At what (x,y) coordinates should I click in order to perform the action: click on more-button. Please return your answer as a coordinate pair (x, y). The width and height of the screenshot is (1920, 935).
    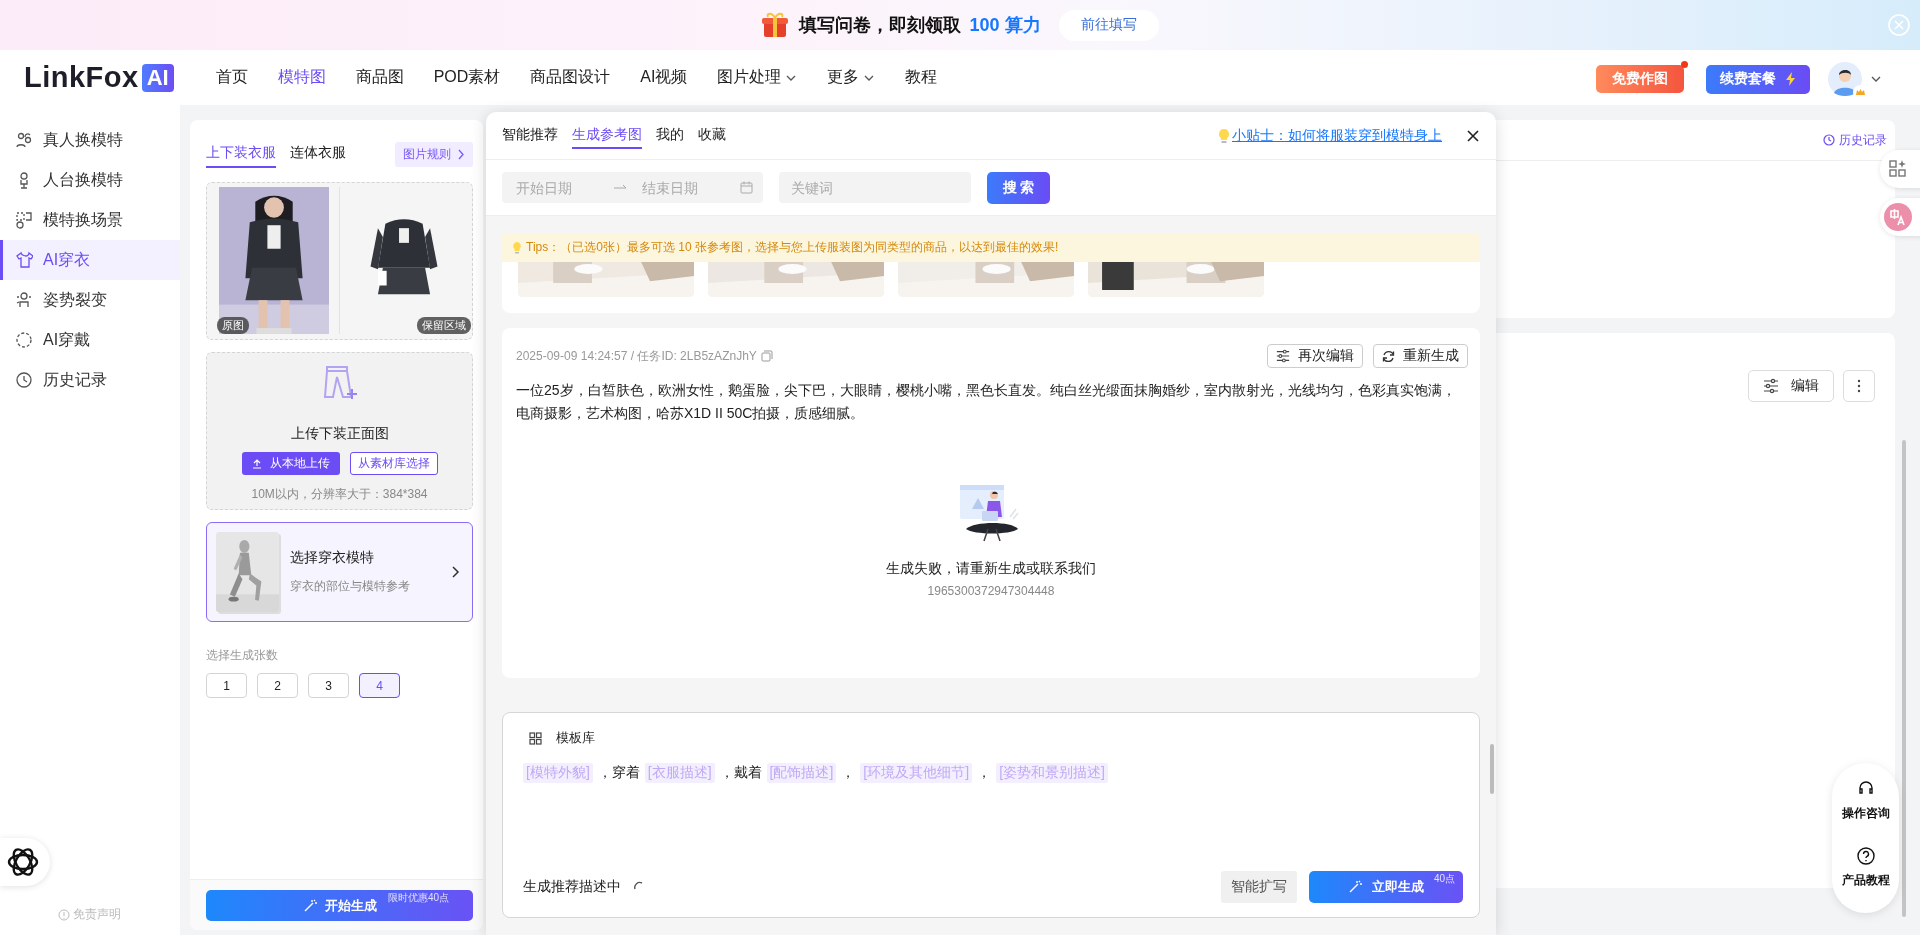
    Looking at the image, I should click on (1859, 386).